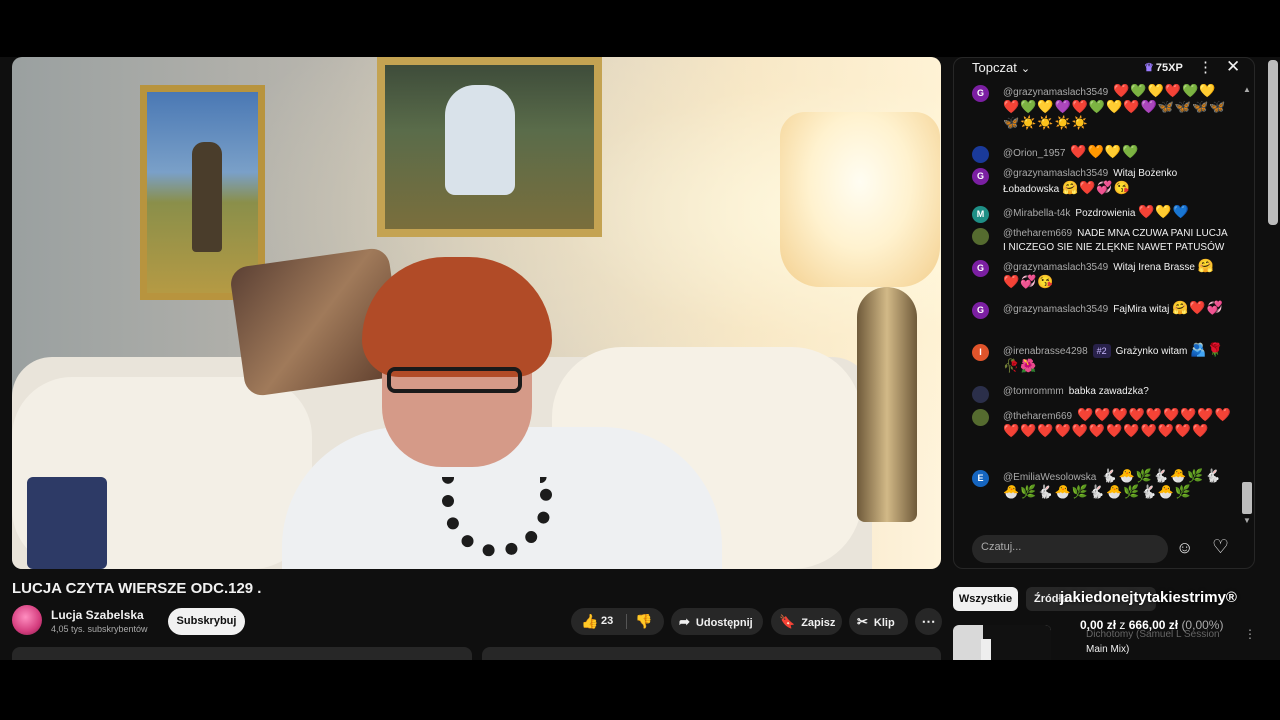 The width and height of the screenshot is (1280, 720). What do you see at coordinates (818, 623) in the screenshot?
I see `save-label: Zapisz` at bounding box center [818, 623].